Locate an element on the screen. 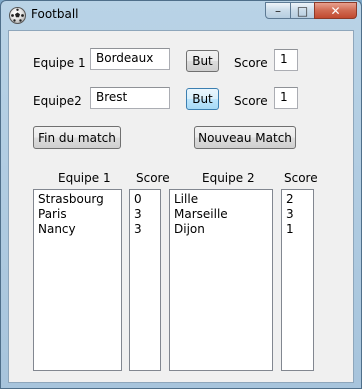 This screenshot has height=389, width=362. team1-input: Bordeaux is located at coordinates (130, 59).